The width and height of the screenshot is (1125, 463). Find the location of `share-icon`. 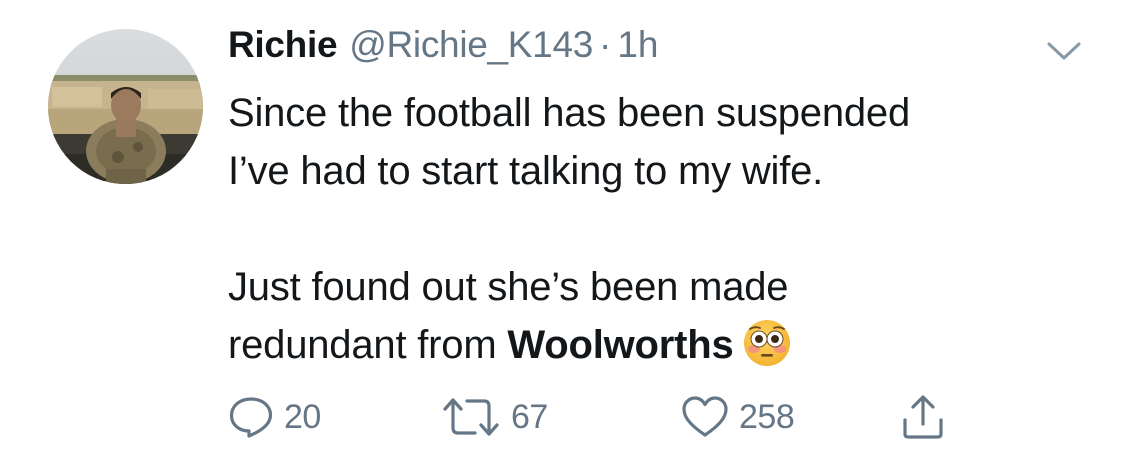

share-icon is located at coordinates (923, 417).